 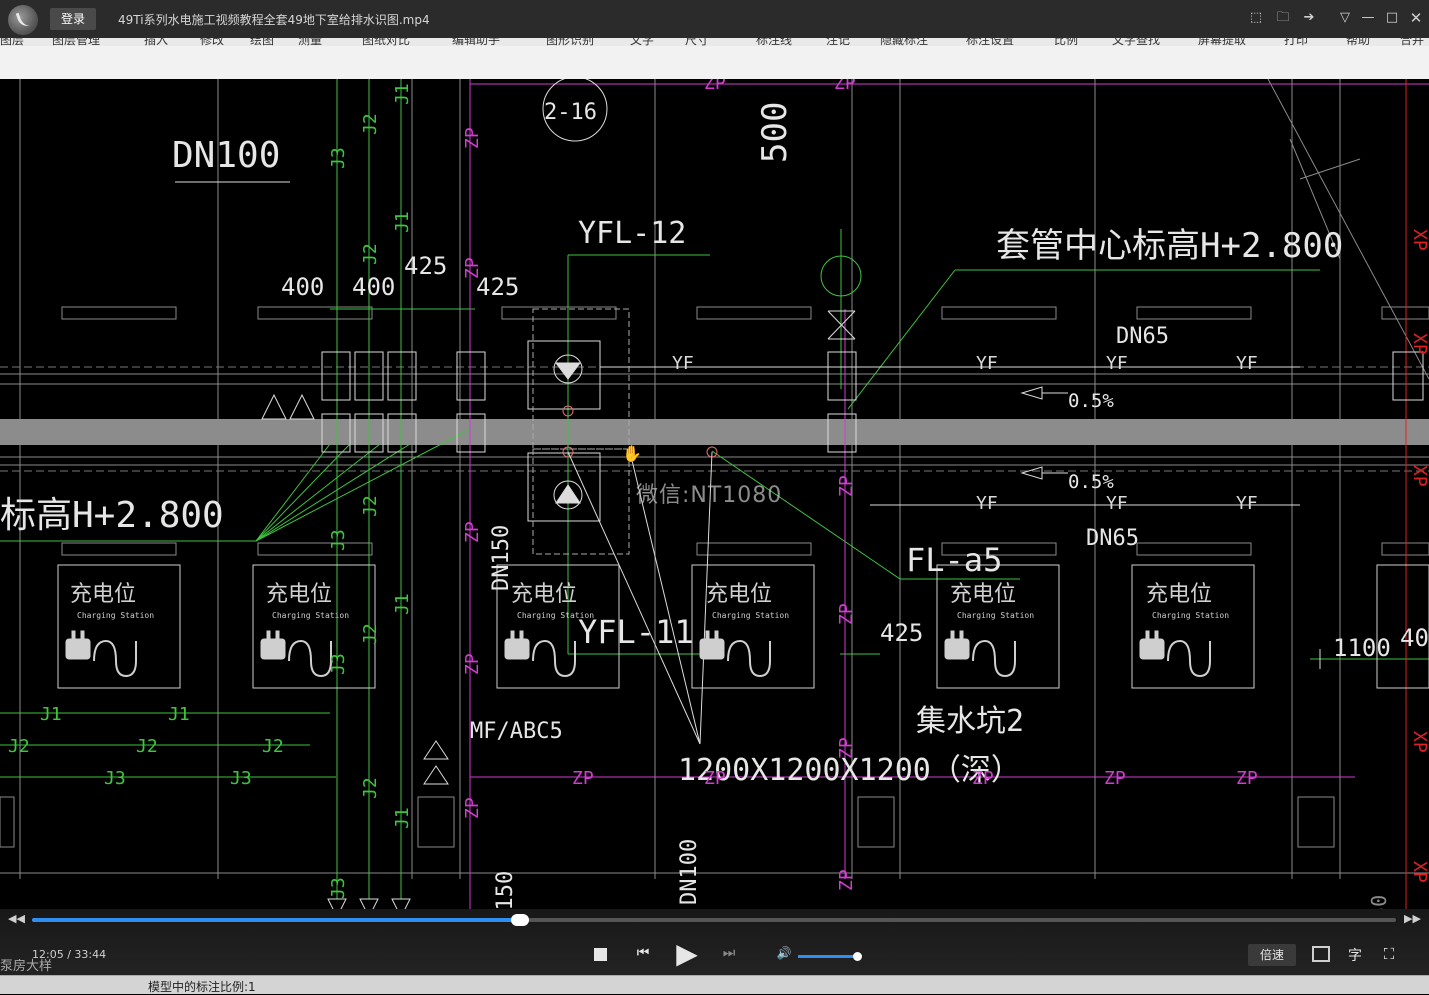 What do you see at coordinates (642, 42) in the screenshot?
I see `cad-menu-item: 文字` at bounding box center [642, 42].